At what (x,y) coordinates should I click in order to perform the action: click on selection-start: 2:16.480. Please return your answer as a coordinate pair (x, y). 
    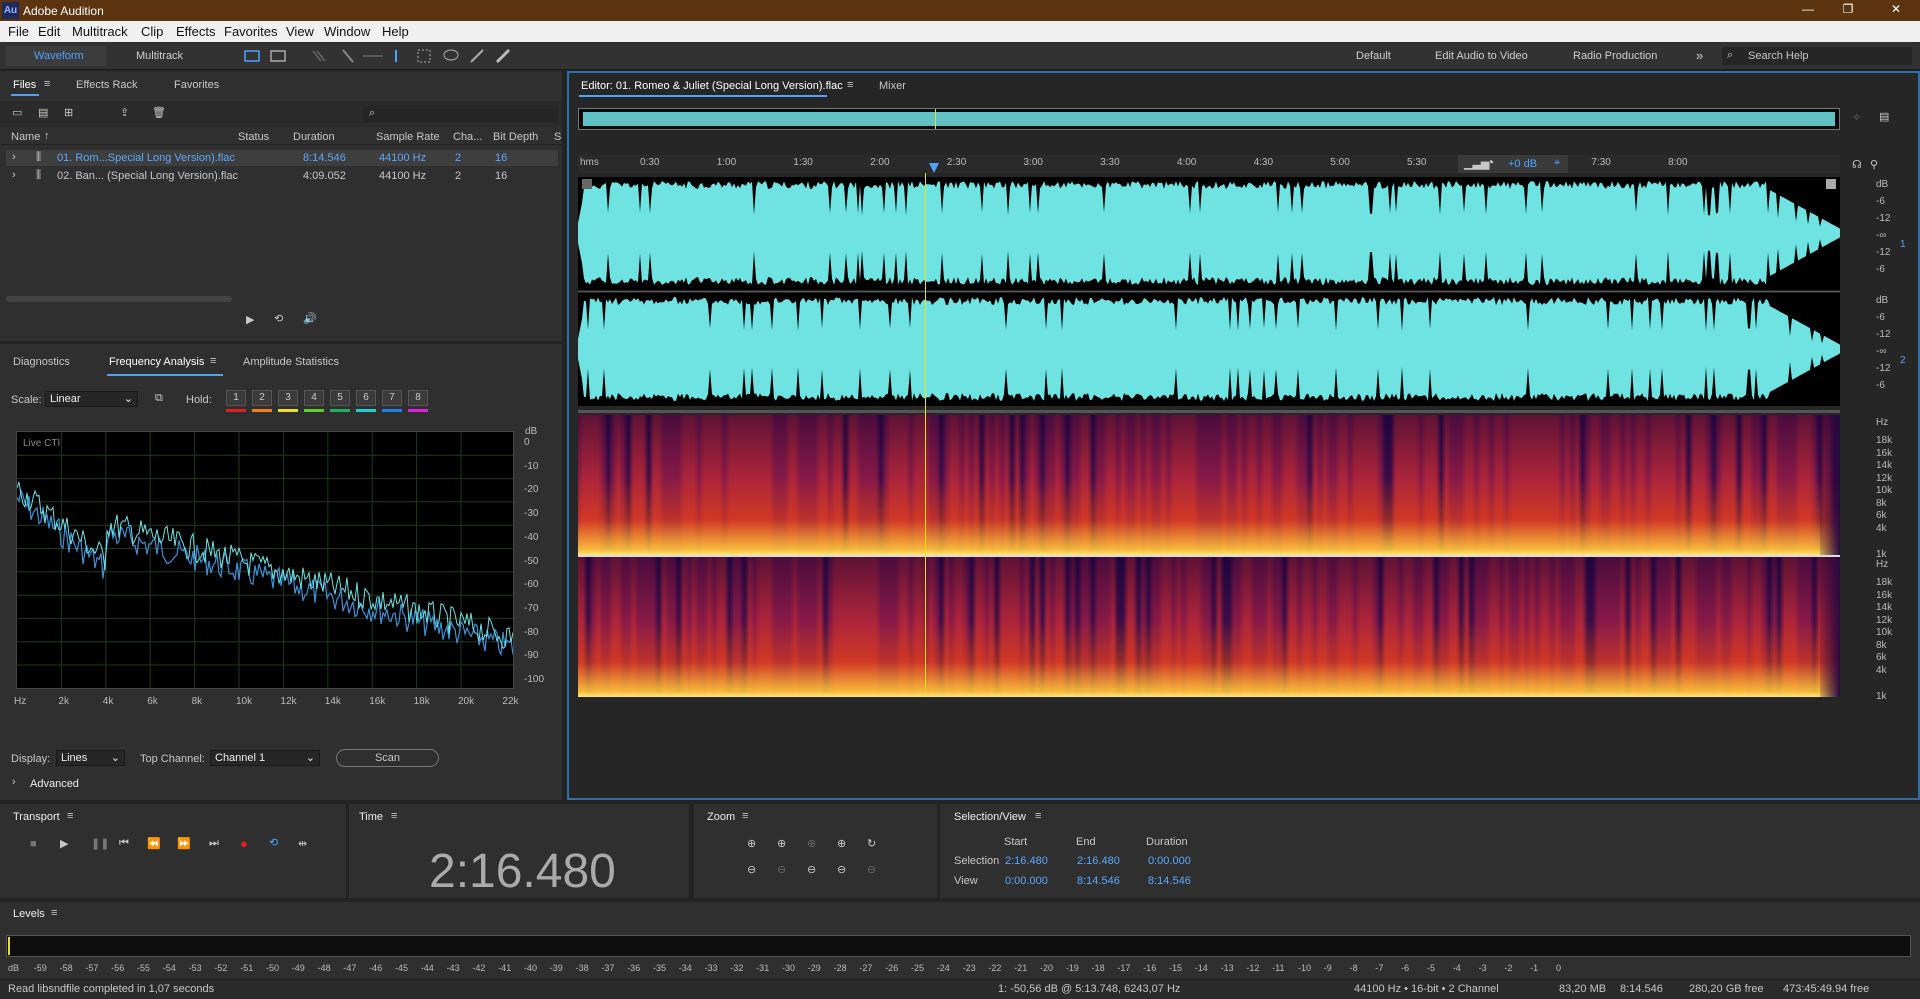
    Looking at the image, I should click on (1026, 861).